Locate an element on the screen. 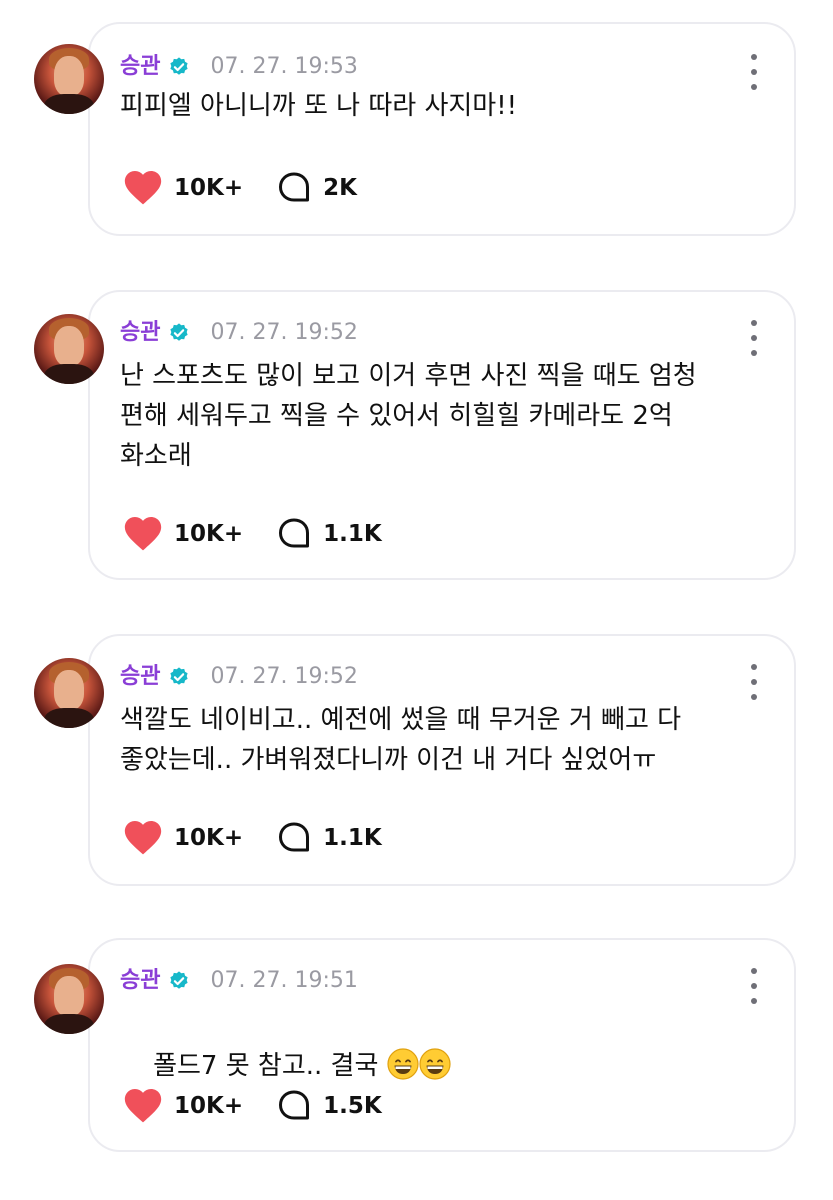  comment-count: 1.5K is located at coordinates (352, 1106).